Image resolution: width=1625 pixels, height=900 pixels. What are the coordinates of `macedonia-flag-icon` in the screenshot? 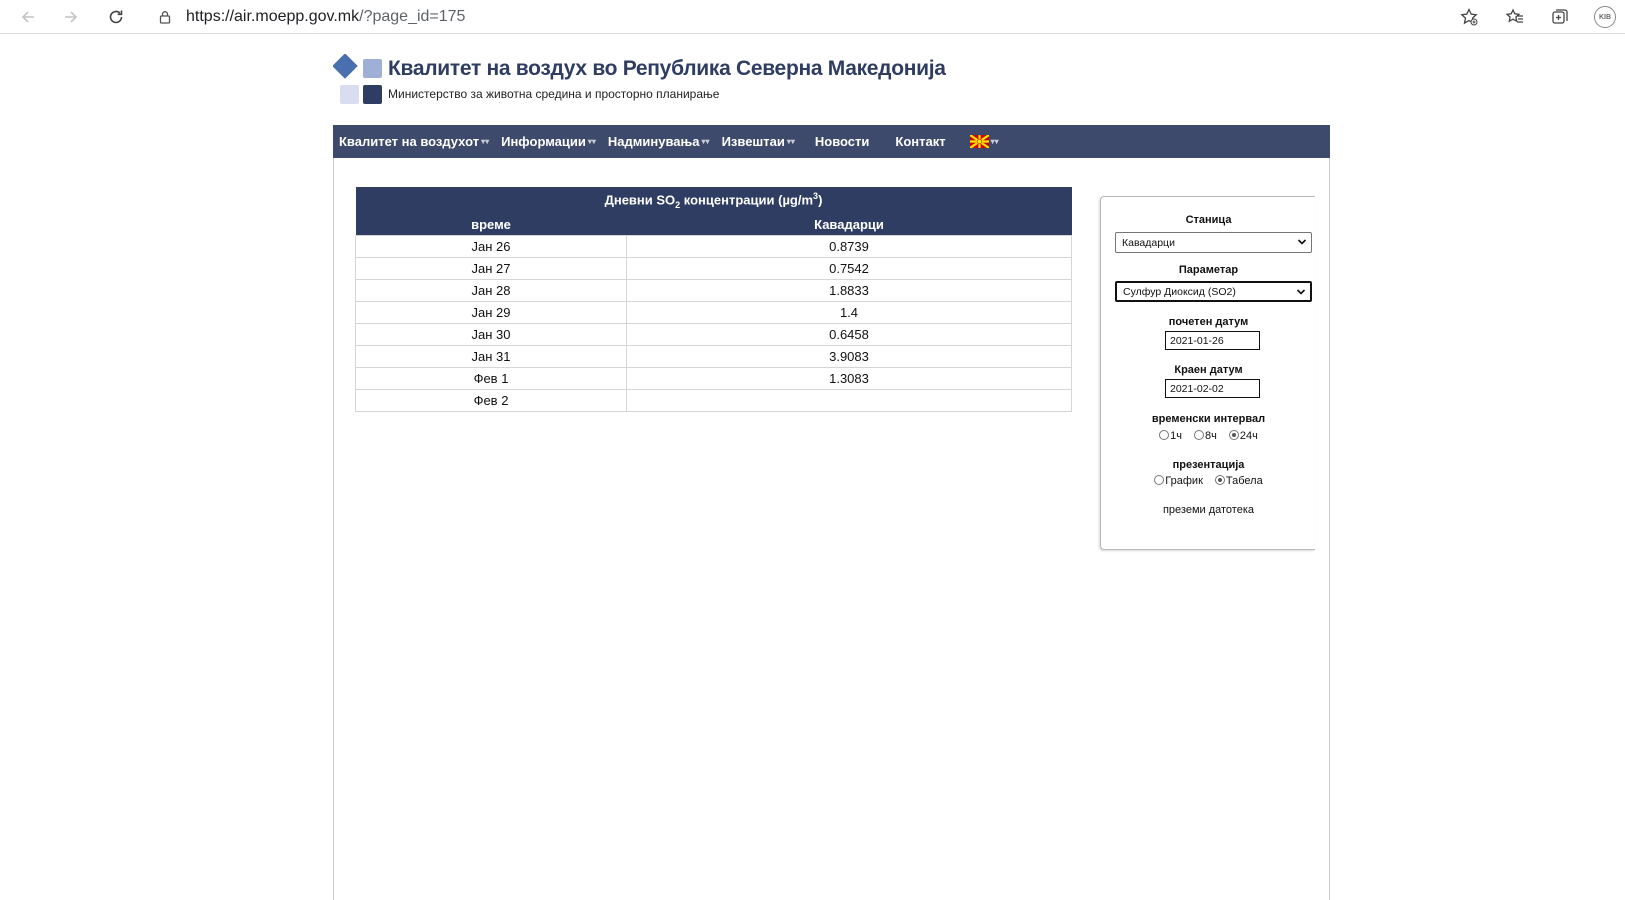 It's located at (979, 141).